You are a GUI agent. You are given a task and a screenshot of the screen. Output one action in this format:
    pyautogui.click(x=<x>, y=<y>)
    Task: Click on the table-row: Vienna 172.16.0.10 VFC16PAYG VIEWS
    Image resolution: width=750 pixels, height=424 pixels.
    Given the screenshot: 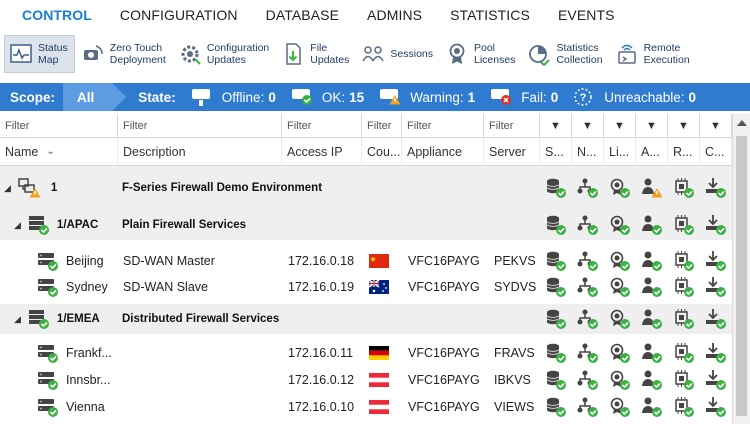 What is the action you would take?
    pyautogui.click(x=366, y=406)
    